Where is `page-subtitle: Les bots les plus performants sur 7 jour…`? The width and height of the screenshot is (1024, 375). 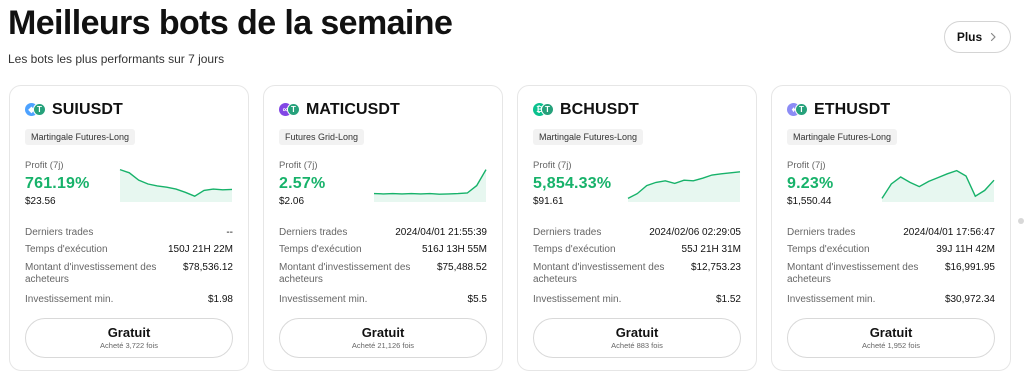
page-subtitle: Les bots les plus performants sur 7 jour… is located at coordinates (116, 59).